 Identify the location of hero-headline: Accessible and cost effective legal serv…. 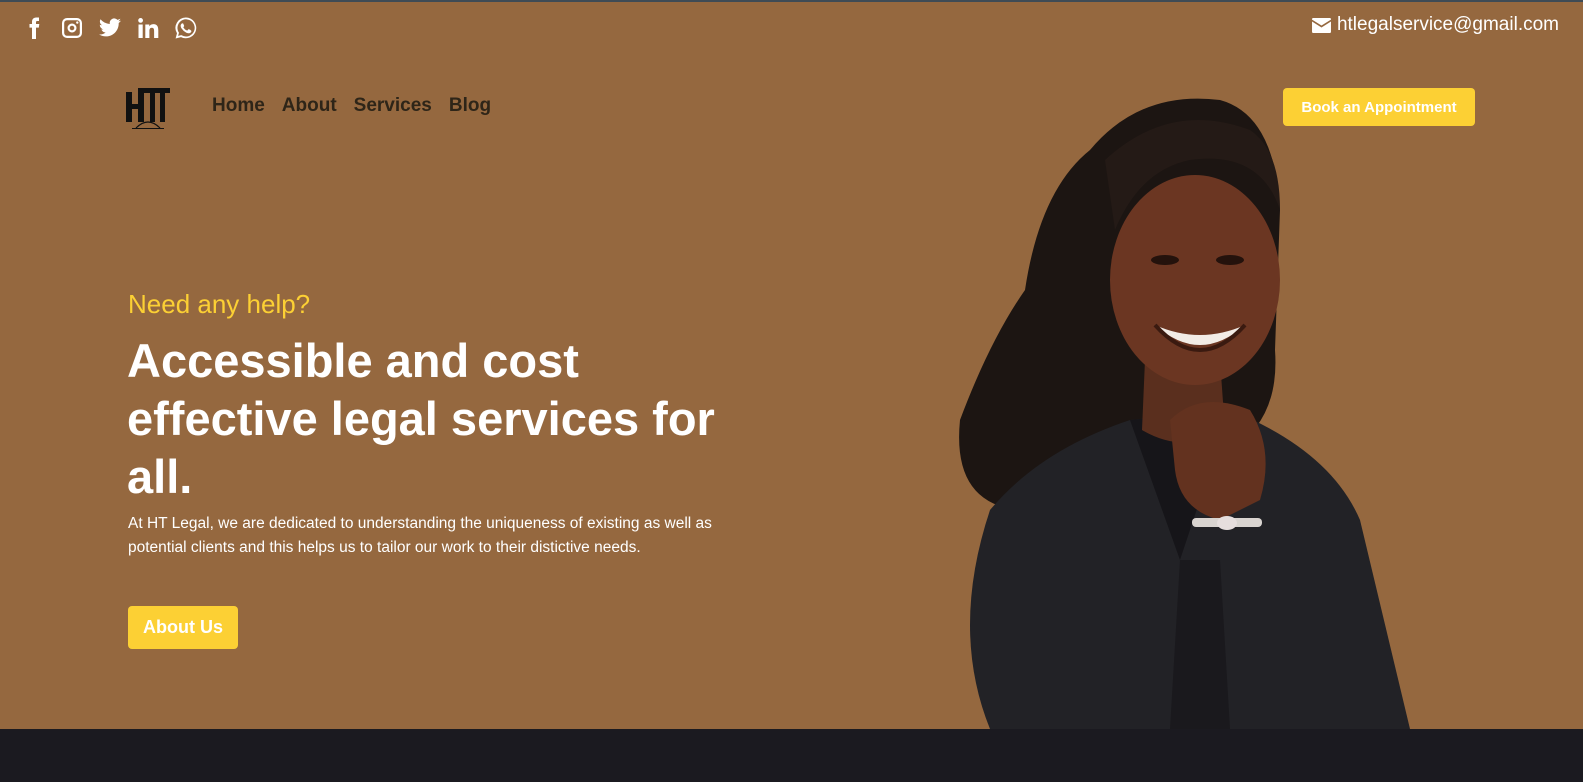
(421, 418).